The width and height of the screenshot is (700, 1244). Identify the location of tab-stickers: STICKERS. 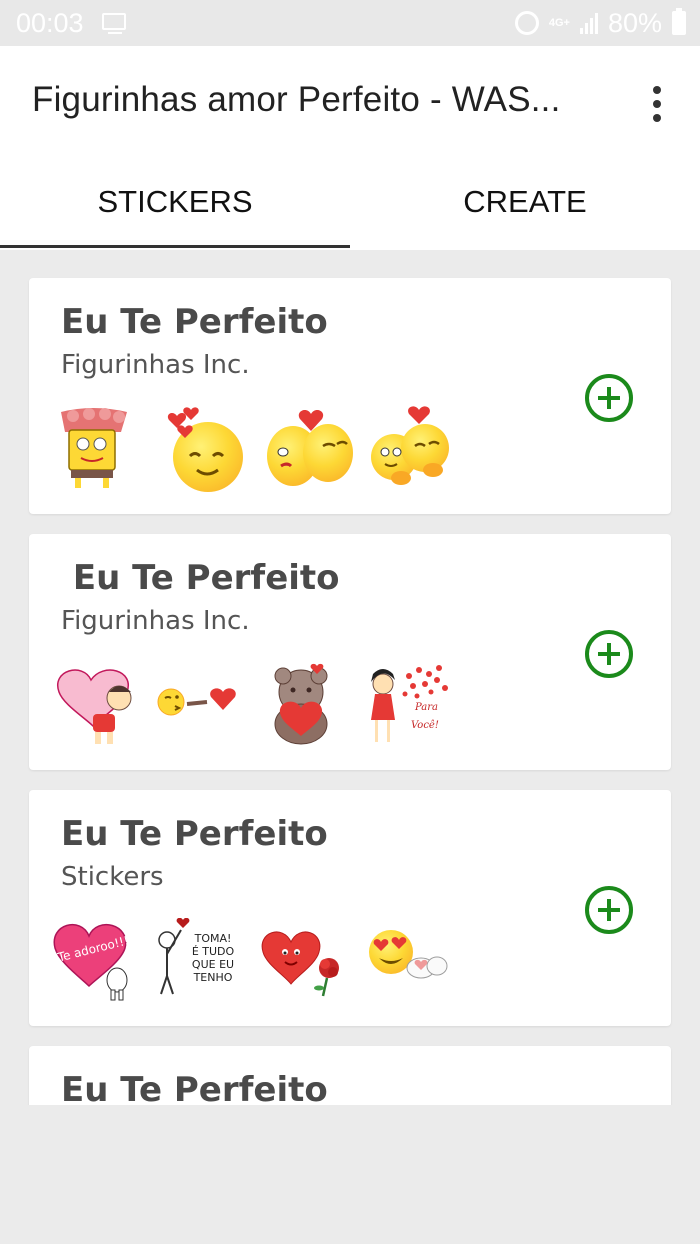
(175, 202).